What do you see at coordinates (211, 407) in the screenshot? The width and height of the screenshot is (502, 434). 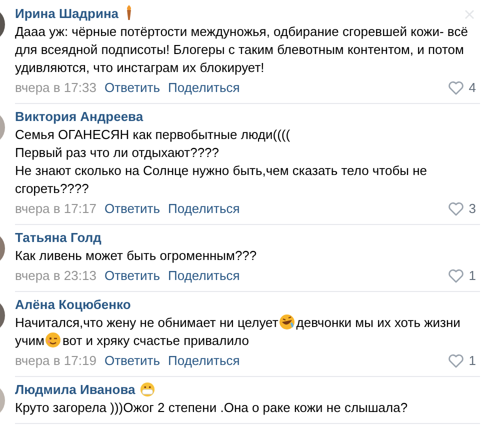 I see `comment-text: Круто загорела )))Ожог 2 степени .Она о раке кожи не слышала?` at bounding box center [211, 407].